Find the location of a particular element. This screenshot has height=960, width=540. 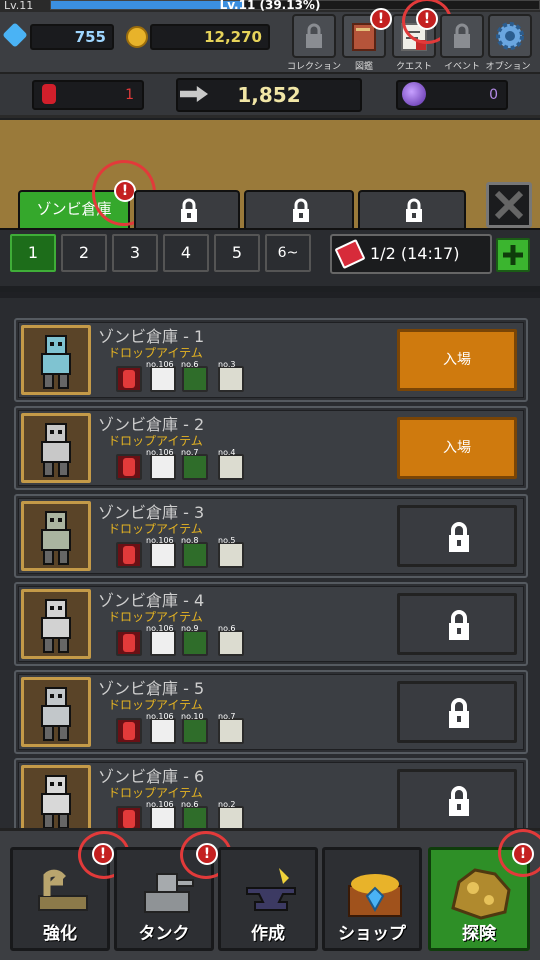

drop-item-label: no.5 is located at coordinates (227, 540).